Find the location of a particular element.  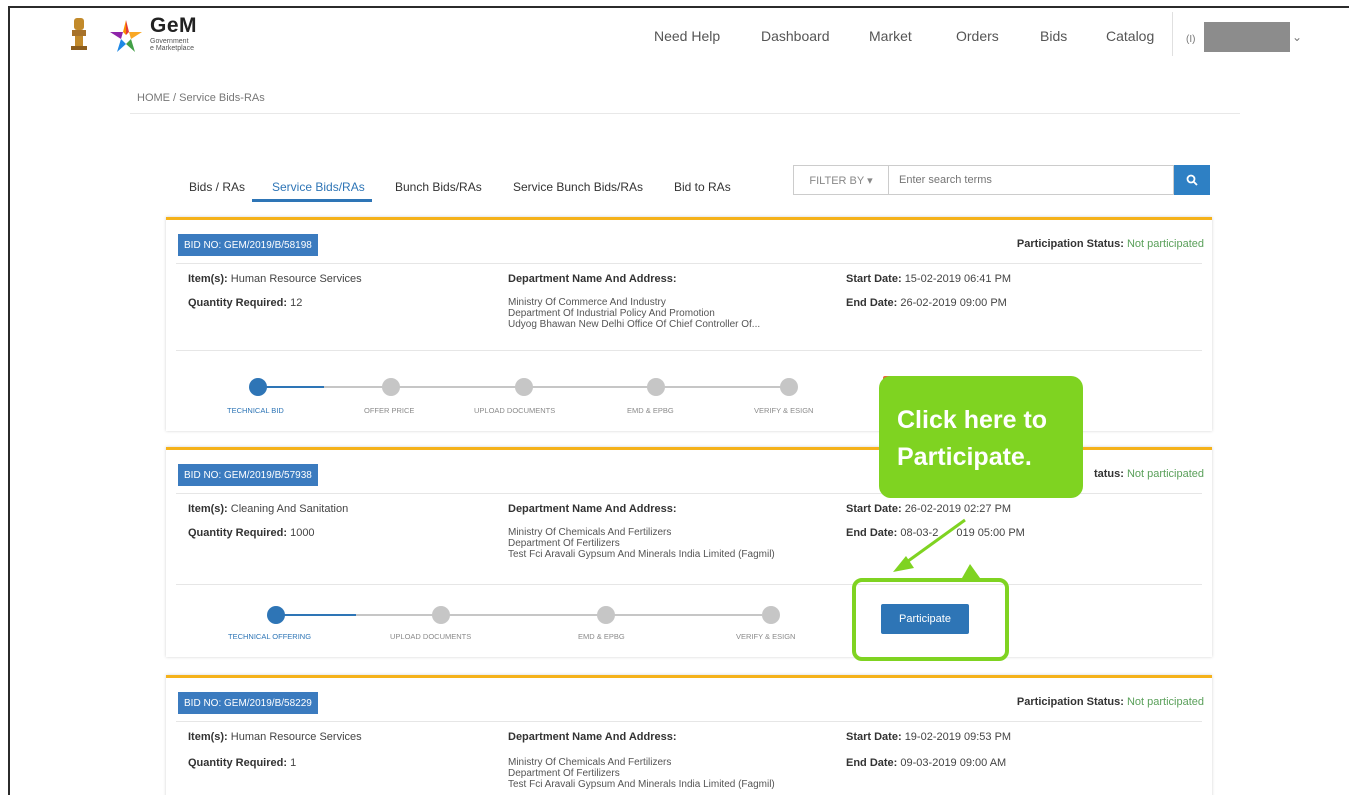

end-date-field: End Date: 26-02-2019 09:00 PM is located at coordinates (926, 303).